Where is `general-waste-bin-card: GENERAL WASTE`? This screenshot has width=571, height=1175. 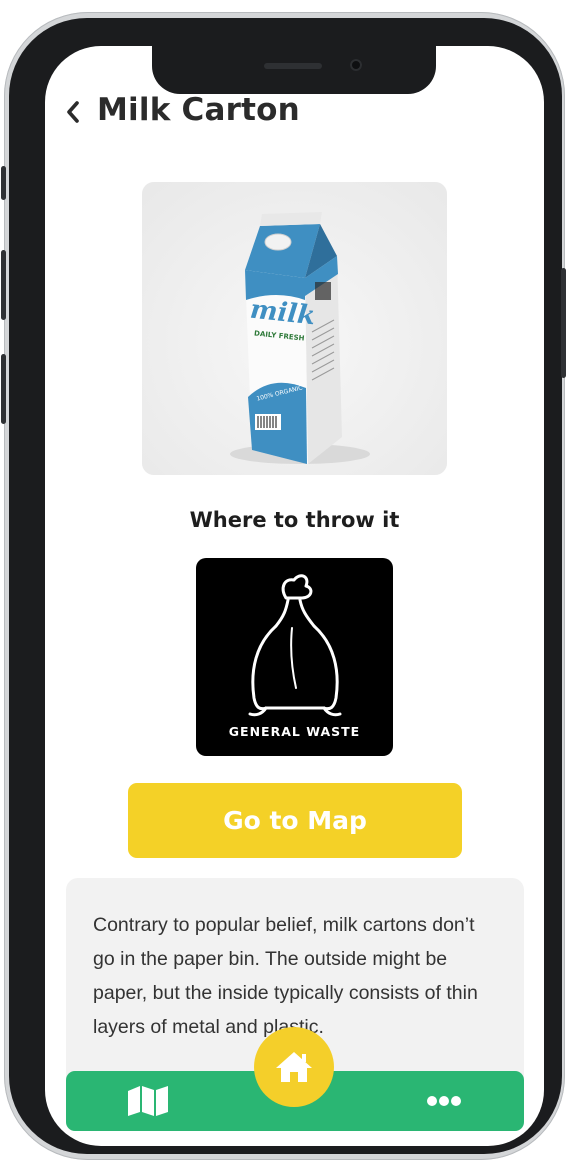
general-waste-bin-card: GENERAL WASTE is located at coordinates (294, 657).